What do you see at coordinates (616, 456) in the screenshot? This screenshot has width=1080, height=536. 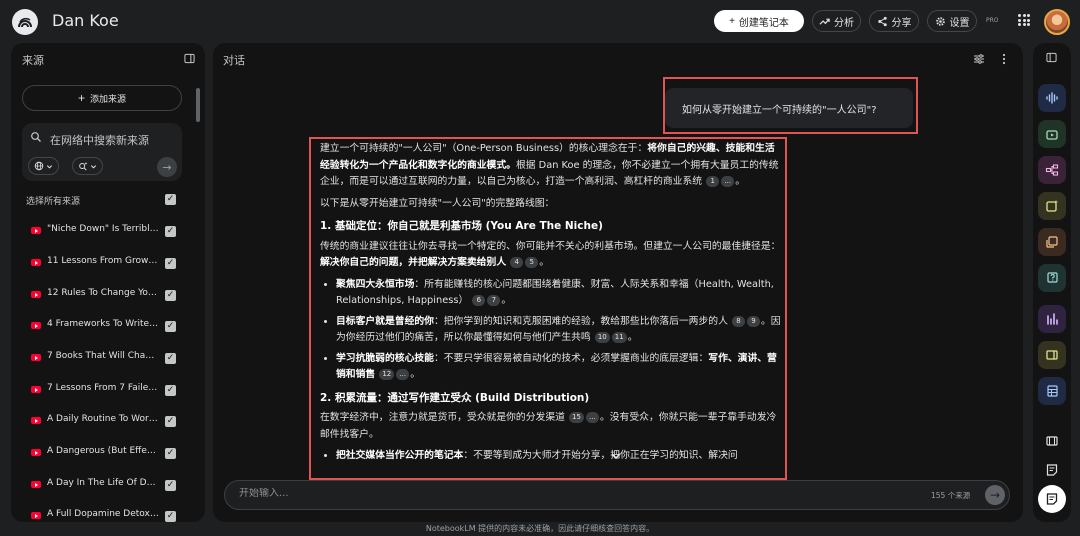 I see `scroll-down-chevron-icon` at bounding box center [616, 456].